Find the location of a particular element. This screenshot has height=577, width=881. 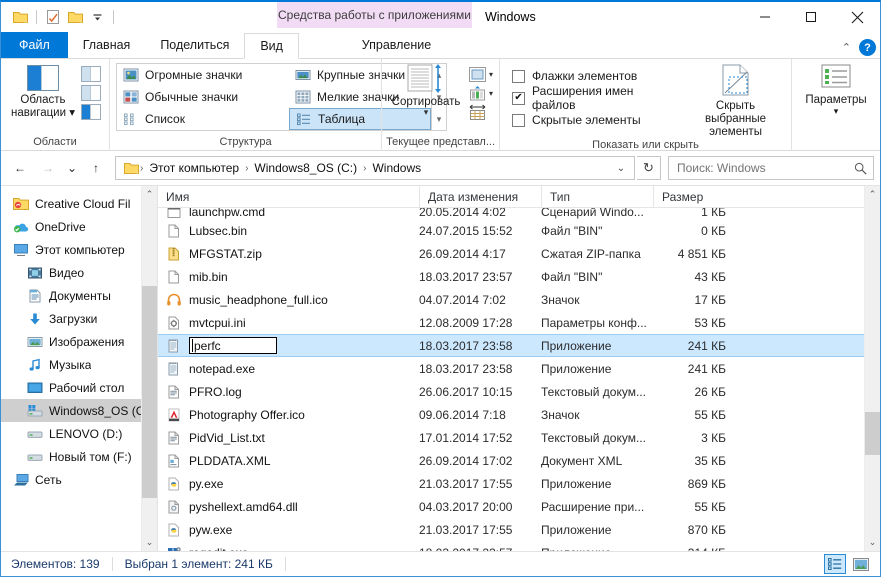

sidebar-item-network: Сеть is located at coordinates (71, 479).